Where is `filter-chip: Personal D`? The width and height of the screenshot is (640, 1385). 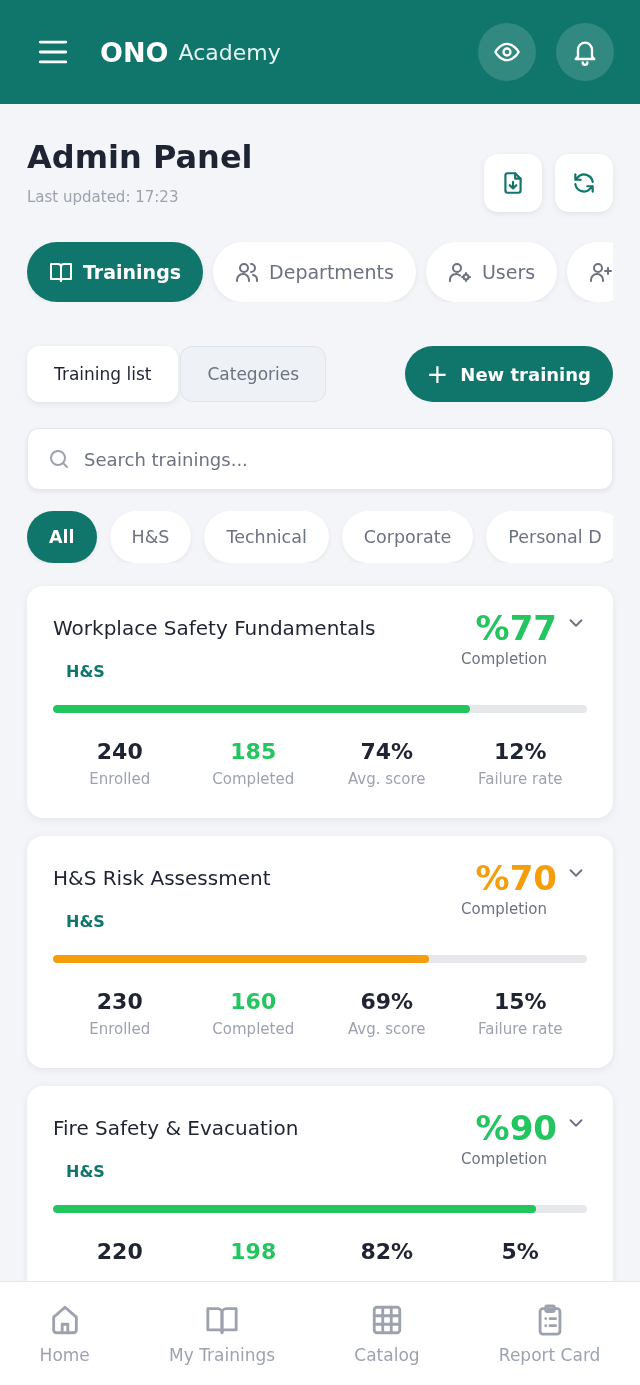 filter-chip: Personal D is located at coordinates (549, 537).